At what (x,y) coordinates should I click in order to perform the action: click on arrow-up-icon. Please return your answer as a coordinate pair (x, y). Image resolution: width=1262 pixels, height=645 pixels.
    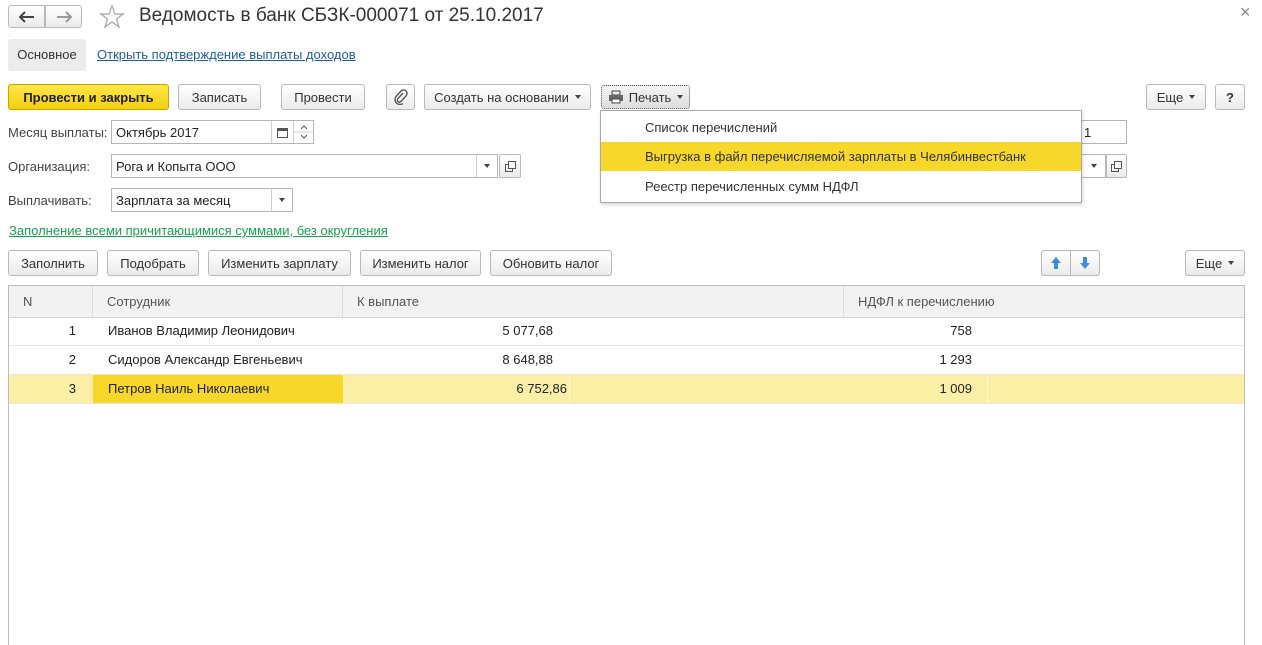
    Looking at the image, I should click on (1056, 263).